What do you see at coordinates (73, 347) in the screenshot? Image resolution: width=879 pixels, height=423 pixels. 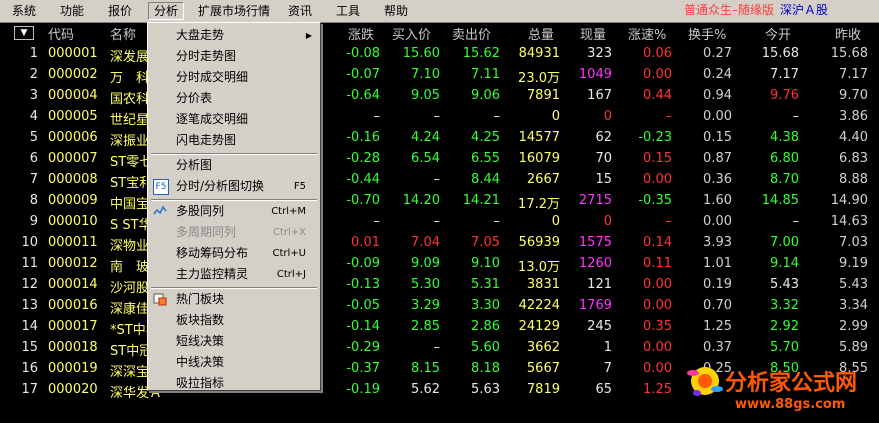 I see `cell-code: 000018` at bounding box center [73, 347].